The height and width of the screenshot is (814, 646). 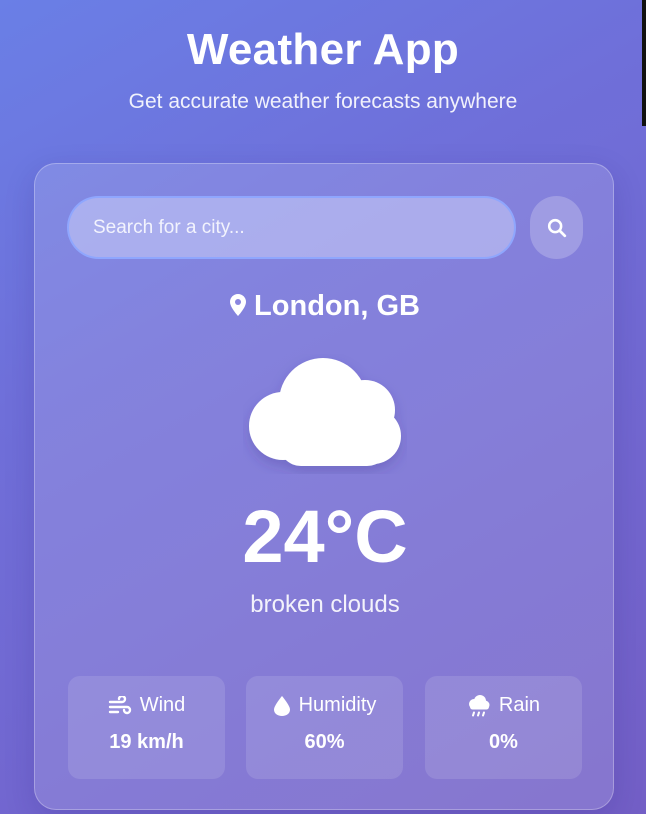 What do you see at coordinates (146, 742) in the screenshot?
I see `stat-value: 19 km/h` at bounding box center [146, 742].